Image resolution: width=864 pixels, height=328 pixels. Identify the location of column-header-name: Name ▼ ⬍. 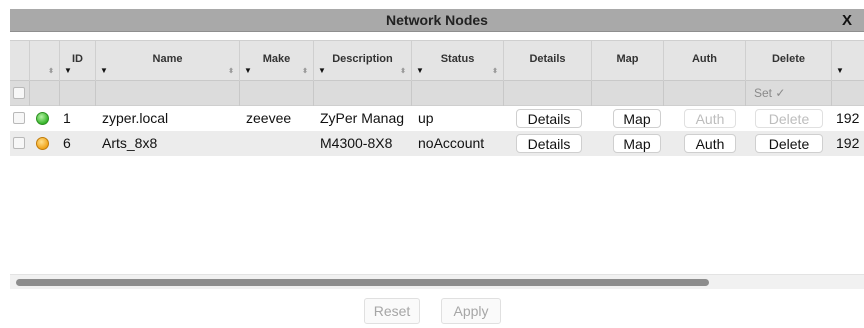
(168, 61).